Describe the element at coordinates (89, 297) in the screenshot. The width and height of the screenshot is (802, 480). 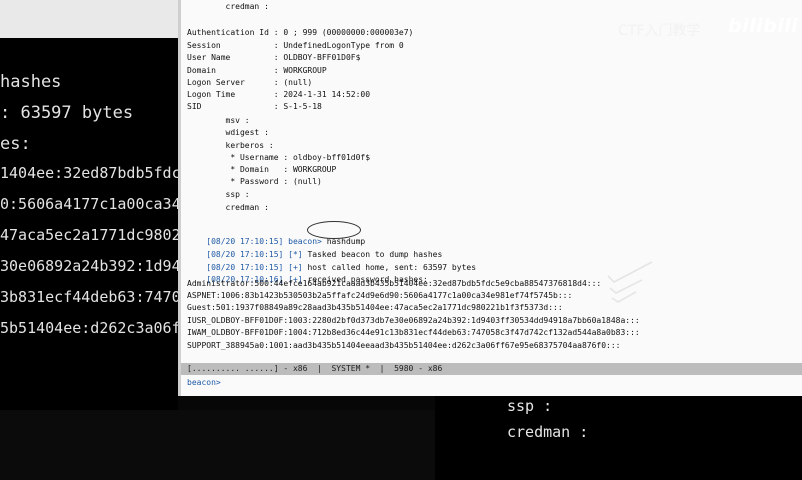
I see `bg-line: 3b831ecf44deb63:747058c` at that location.